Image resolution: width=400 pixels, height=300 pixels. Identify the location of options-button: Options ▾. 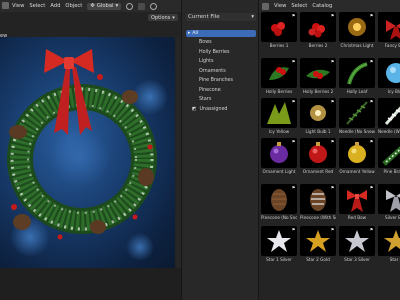
(163, 17).